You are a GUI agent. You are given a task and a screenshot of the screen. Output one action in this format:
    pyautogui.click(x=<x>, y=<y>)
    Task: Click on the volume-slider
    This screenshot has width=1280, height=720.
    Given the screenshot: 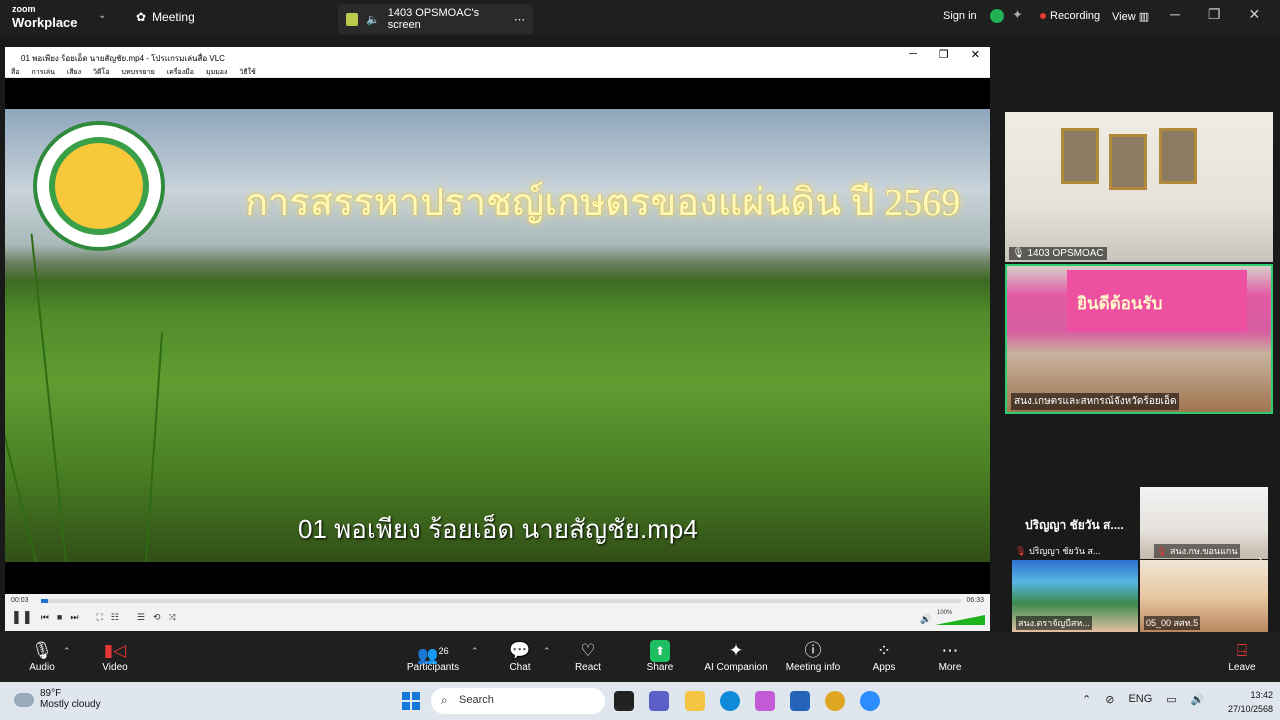 What is the action you would take?
    pyautogui.click(x=960, y=620)
    